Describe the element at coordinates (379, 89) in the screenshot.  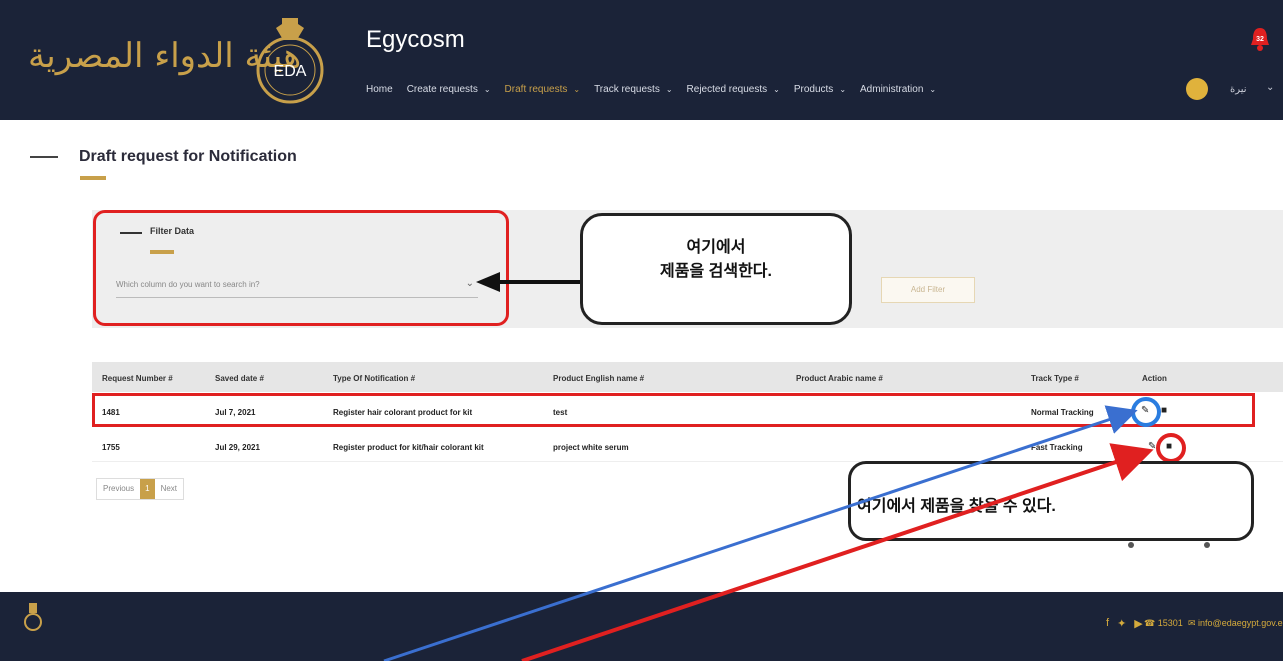
I see `nav-home: Home` at that location.